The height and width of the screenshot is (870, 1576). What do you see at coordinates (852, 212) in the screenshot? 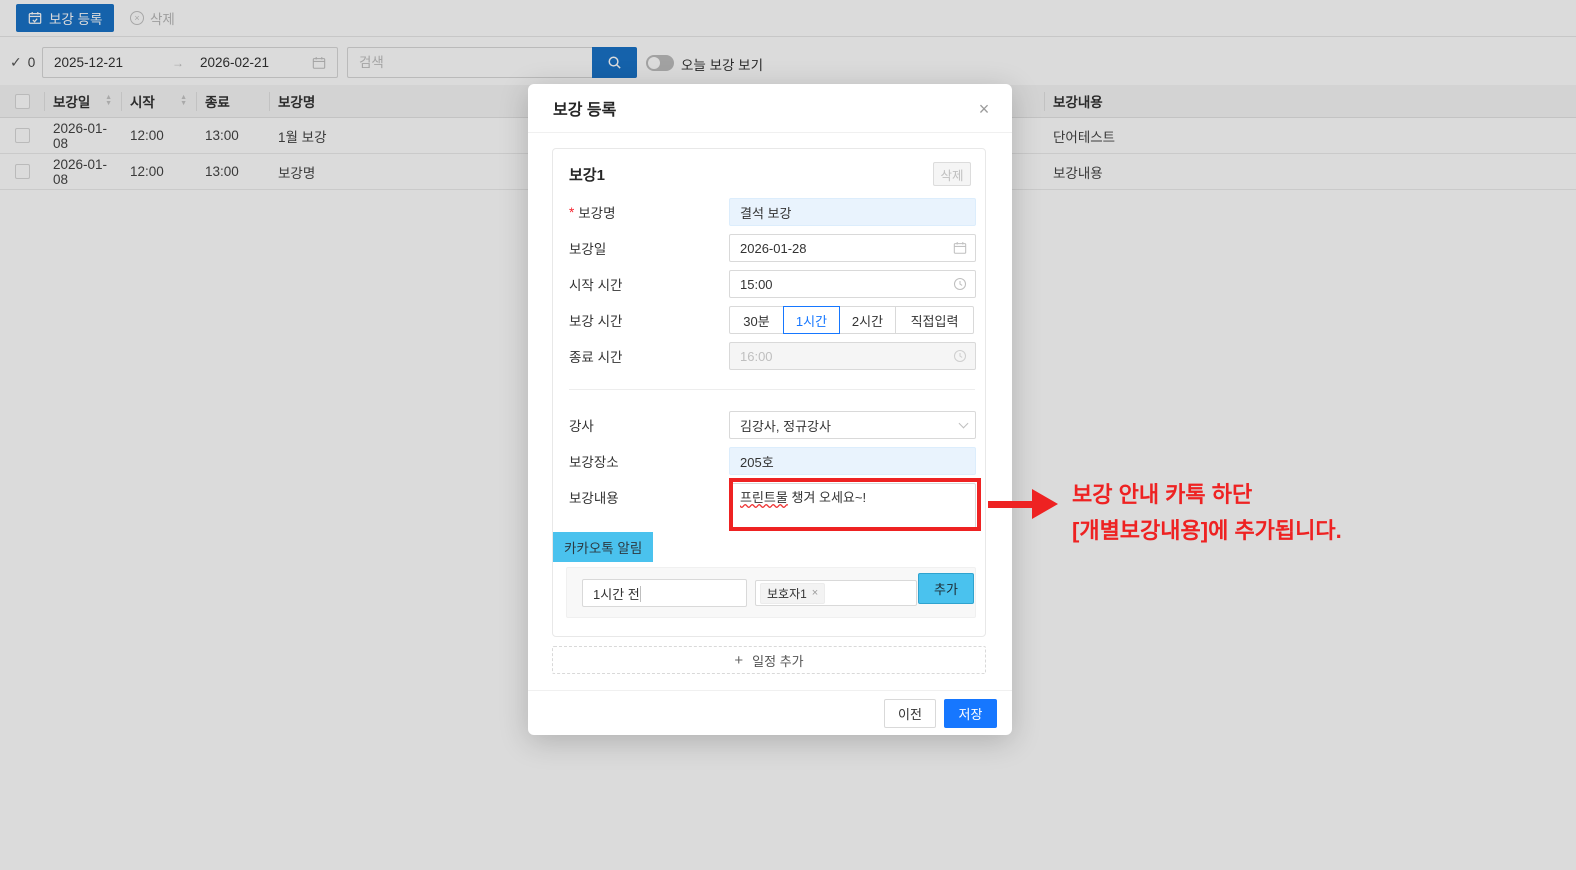
I see `name-field: 결석 보강` at bounding box center [852, 212].